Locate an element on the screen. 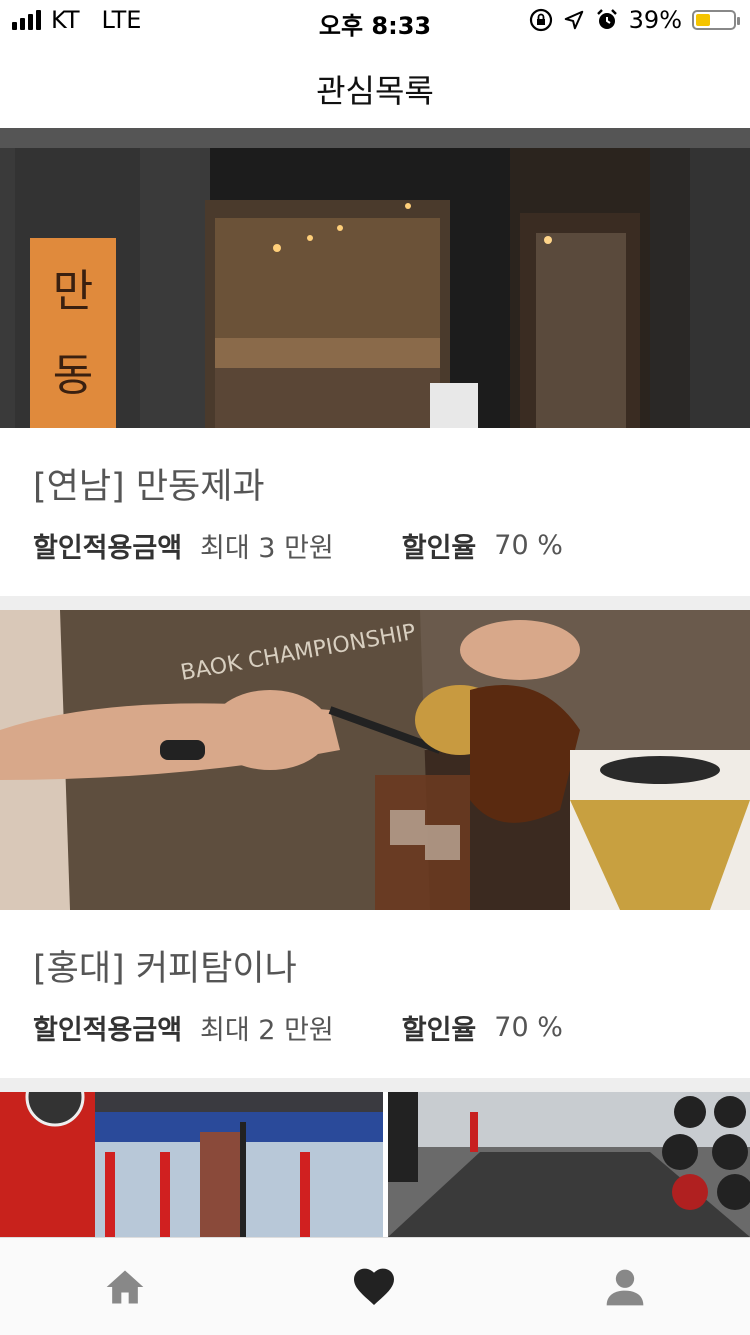 The height and width of the screenshot is (1335, 750). discount-amount-value: 최대 2 만원 is located at coordinates (267, 1030).